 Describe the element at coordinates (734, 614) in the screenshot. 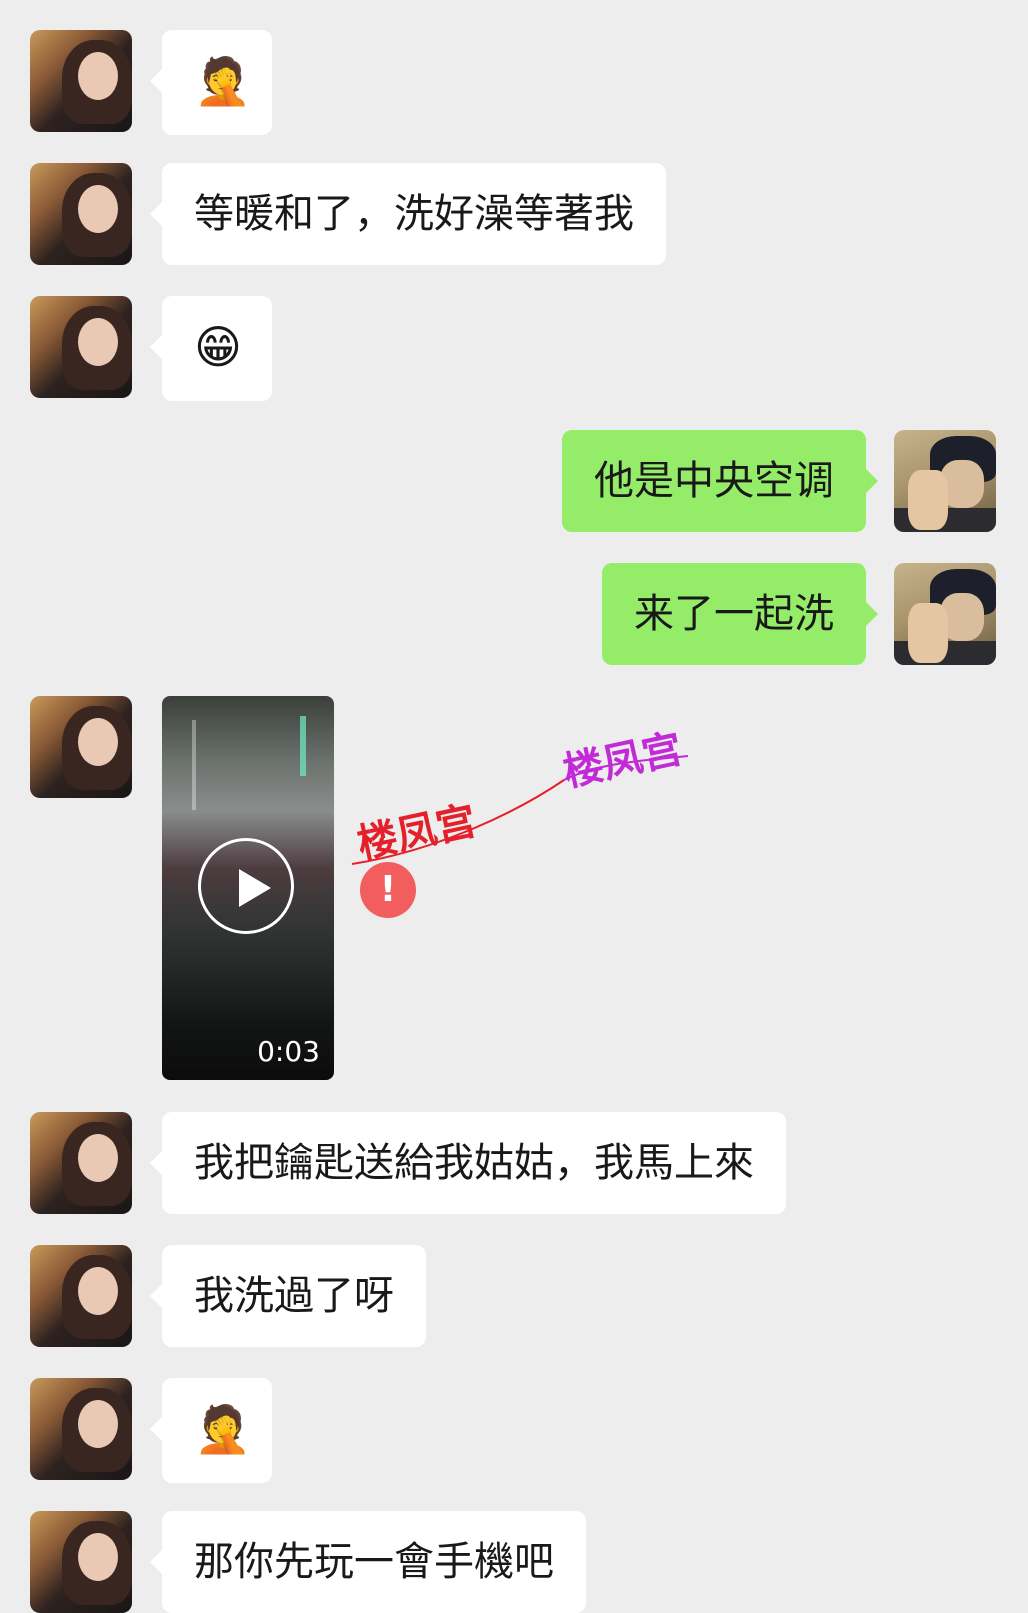

I see `message-text: 来了一起洗` at that location.